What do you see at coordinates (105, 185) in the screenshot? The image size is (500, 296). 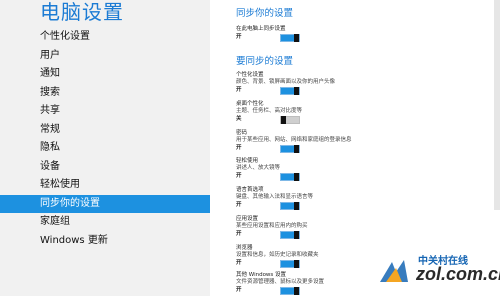 I see `sidebar-item-ease-of-access: 轻松使用` at bounding box center [105, 185].